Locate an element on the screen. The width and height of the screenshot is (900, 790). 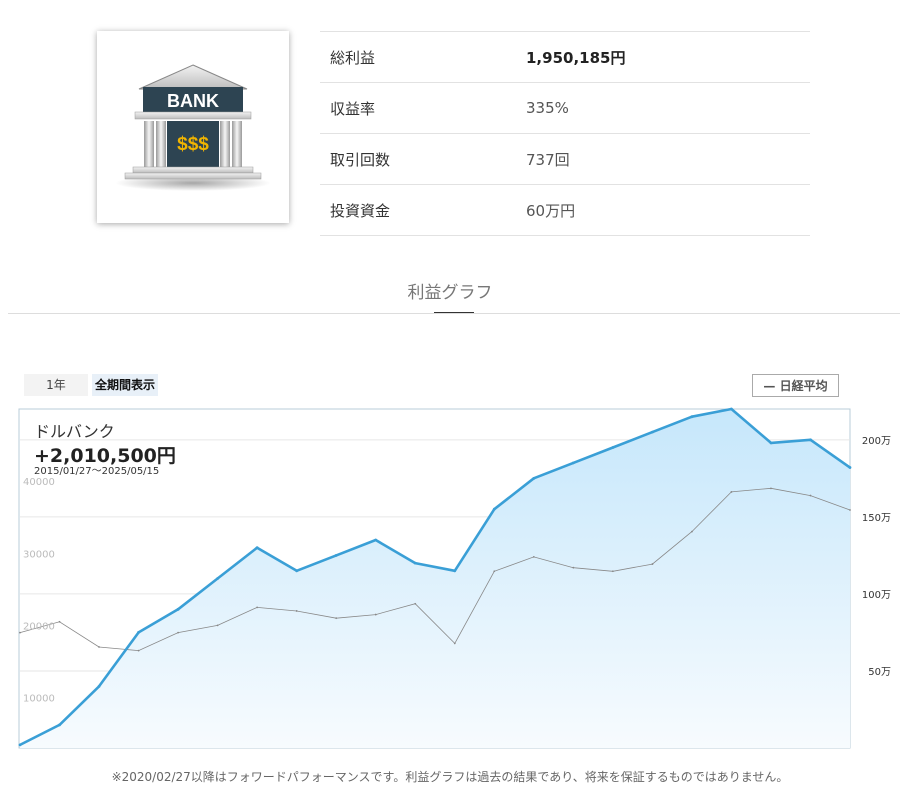
left-tick-label: 10000 is located at coordinates (39, 699).